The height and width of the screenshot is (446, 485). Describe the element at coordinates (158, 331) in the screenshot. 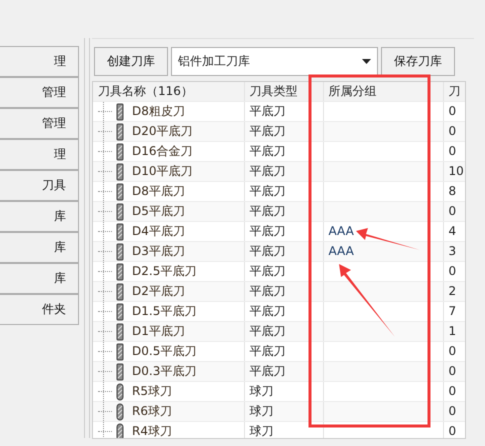

I see `tool-name: D1平底刀` at that location.